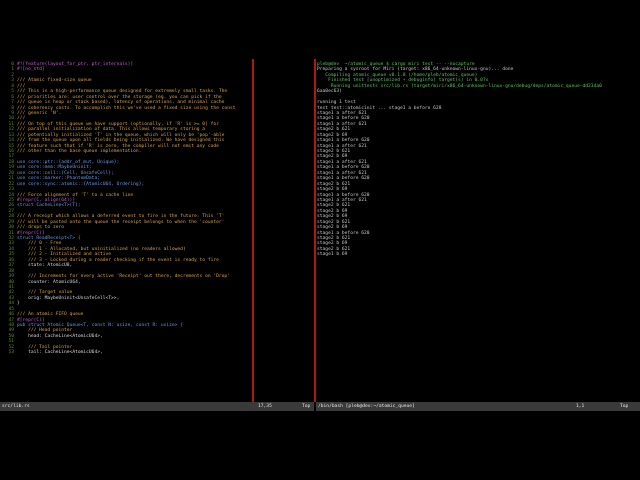 Image resolution: width=640 pixels, height=480 pixels. Describe the element at coordinates (45, 293) in the screenshot. I see `code-text: /// Target value` at that location.